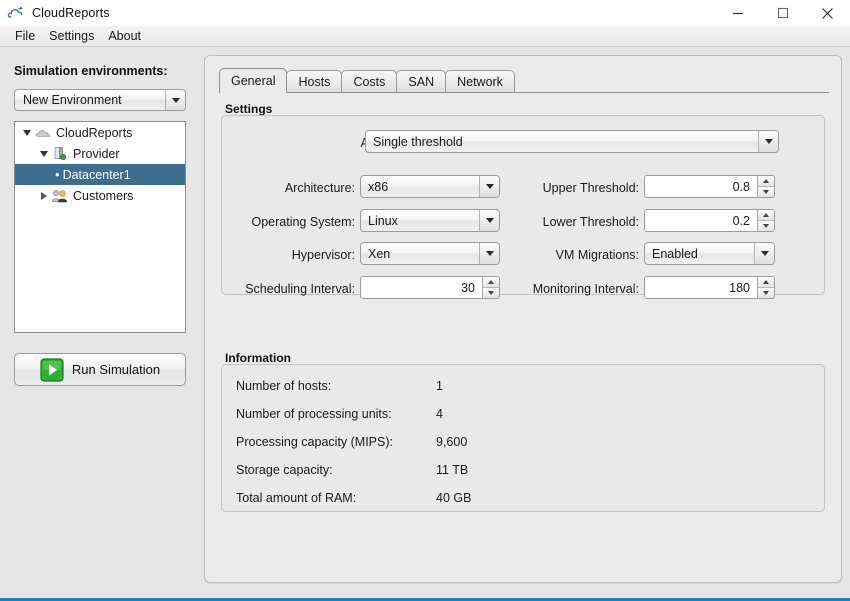  What do you see at coordinates (72, 100) in the screenshot?
I see `environment-select-value: New Environment` at bounding box center [72, 100].